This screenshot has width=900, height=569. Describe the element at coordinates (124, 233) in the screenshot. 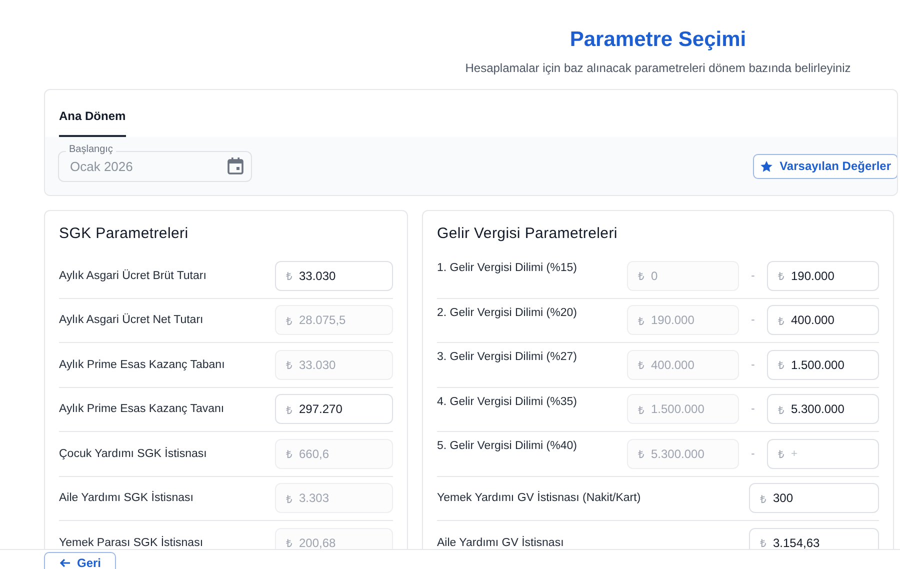

I see `card-title: SGK Parametreleri` at that location.